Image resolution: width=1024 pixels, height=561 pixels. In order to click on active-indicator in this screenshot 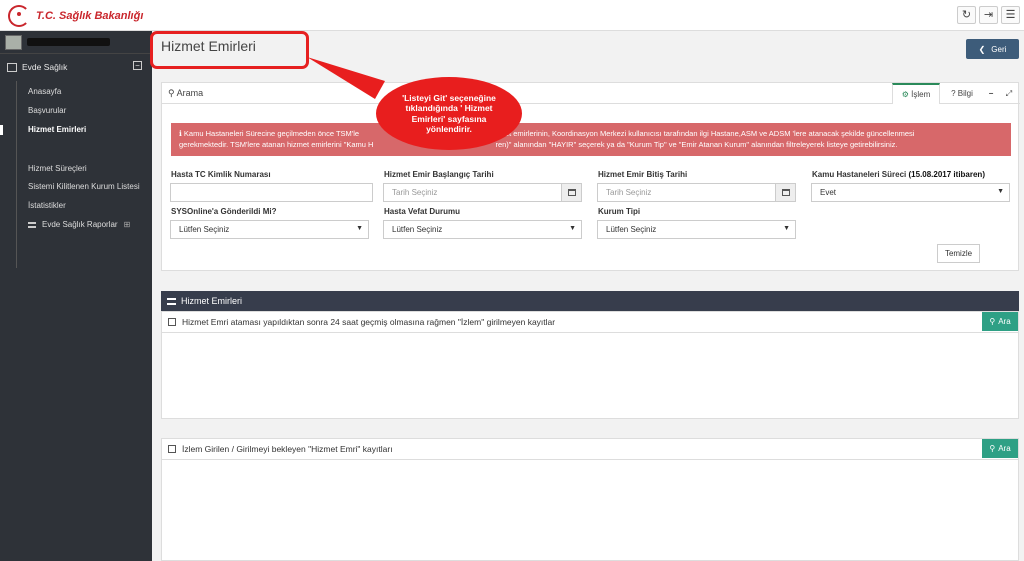, I will do `click(1, 130)`.